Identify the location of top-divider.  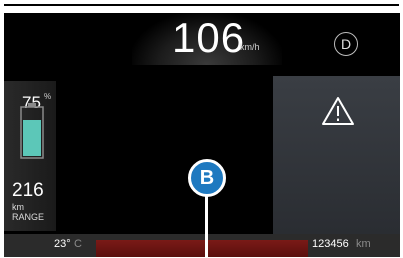
(201, 5).